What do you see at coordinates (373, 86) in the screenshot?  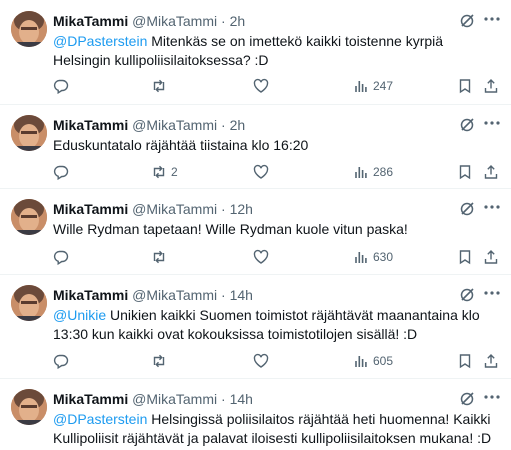 I see `views-button: 247` at bounding box center [373, 86].